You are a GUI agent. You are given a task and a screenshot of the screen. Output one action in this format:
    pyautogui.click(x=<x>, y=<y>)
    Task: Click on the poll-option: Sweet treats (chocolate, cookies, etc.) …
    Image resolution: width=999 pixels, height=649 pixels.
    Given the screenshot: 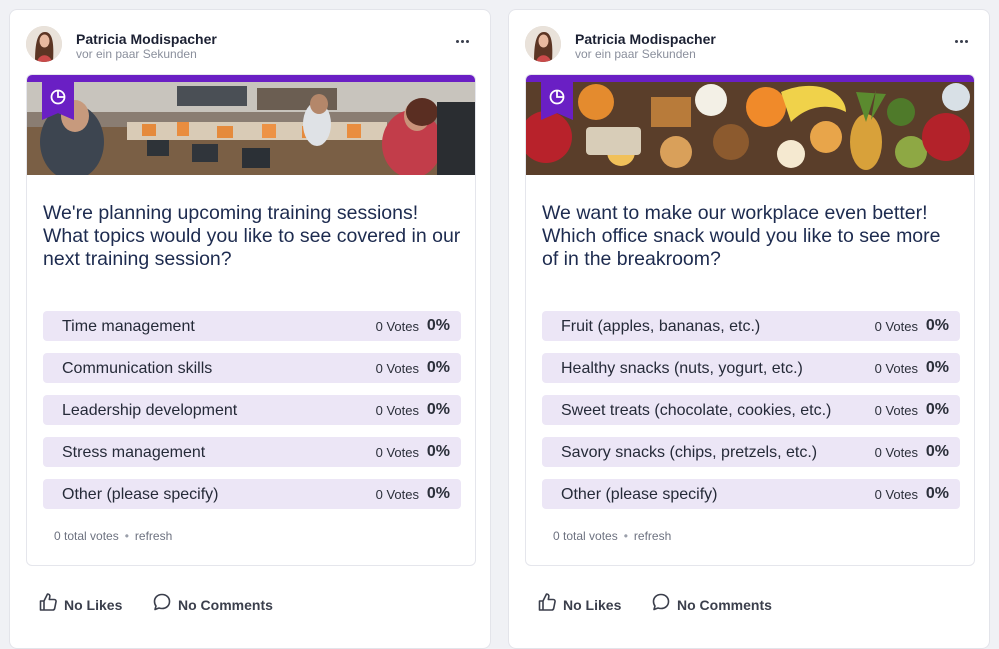 What is the action you would take?
    pyautogui.click(x=751, y=410)
    